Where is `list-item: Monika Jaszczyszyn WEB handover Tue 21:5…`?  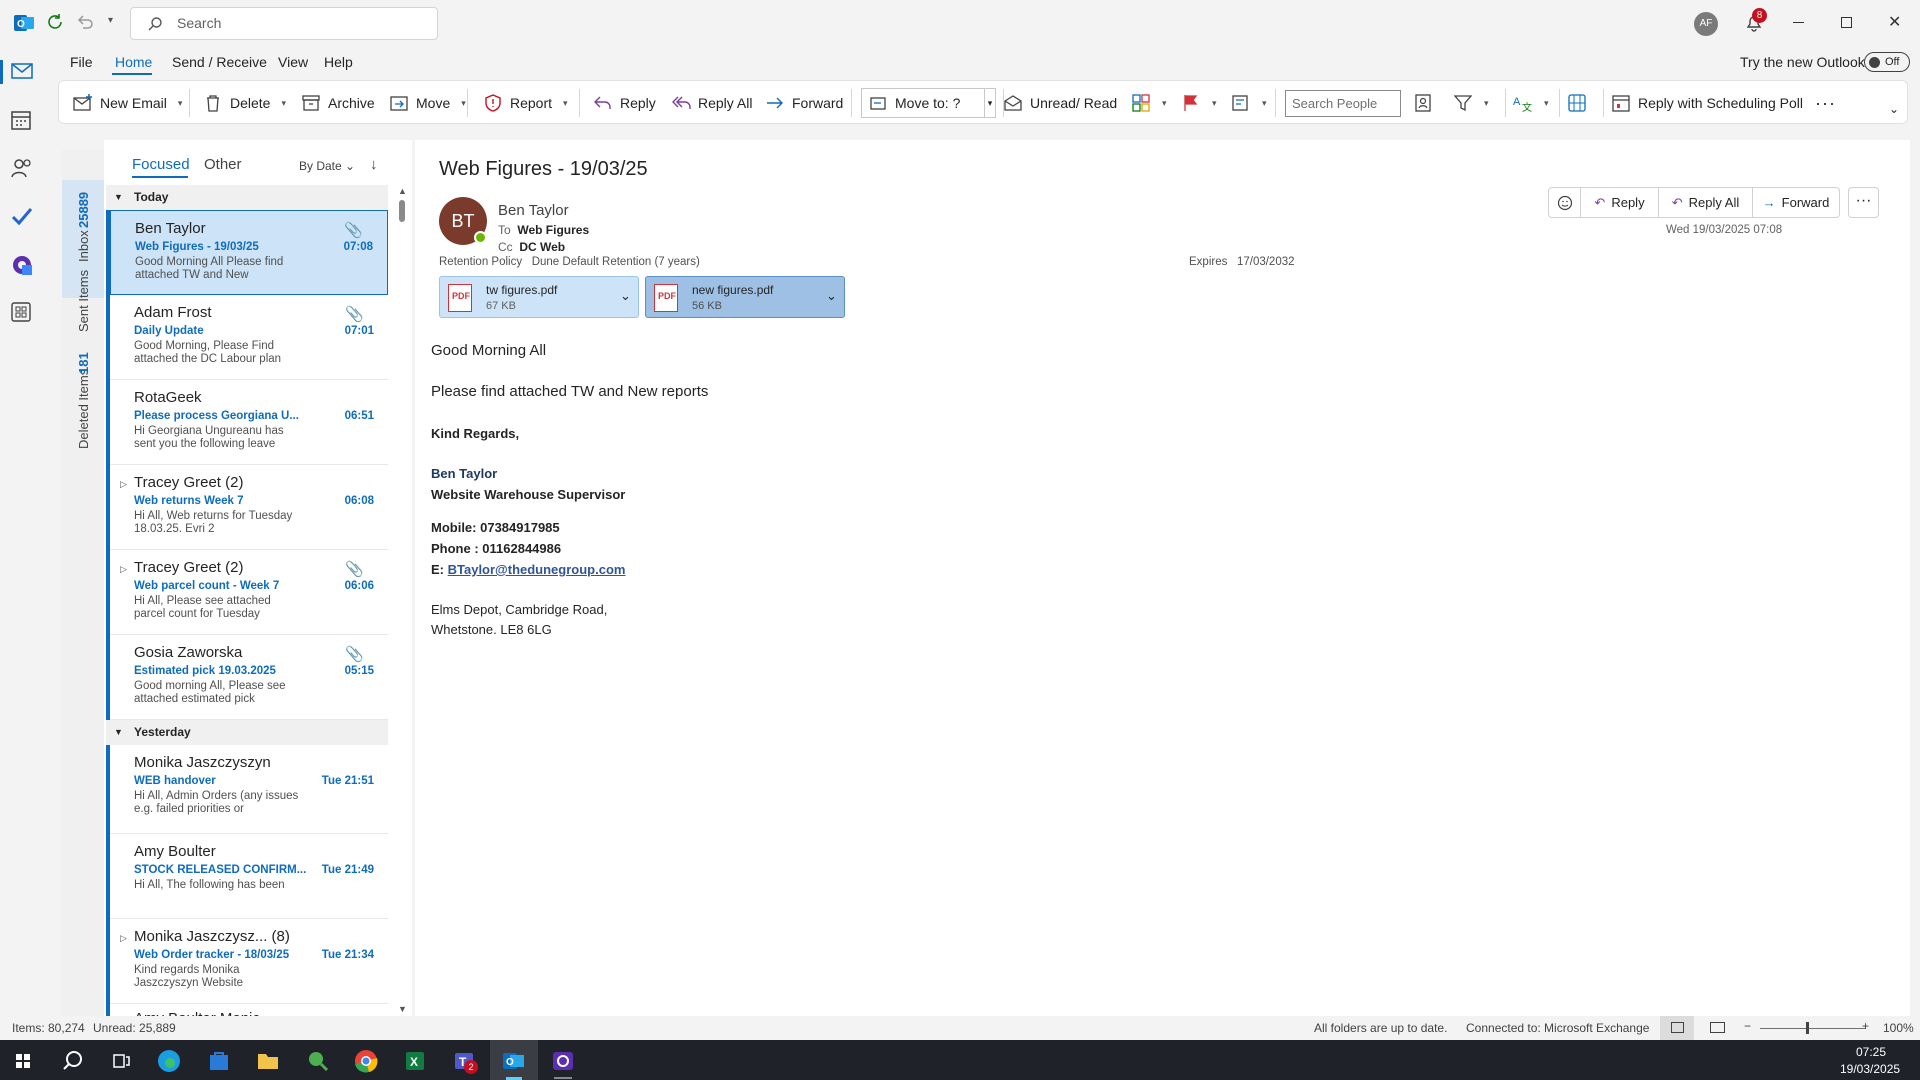 list-item: Monika Jaszczyszyn WEB handover Tue 21:5… is located at coordinates (247, 789).